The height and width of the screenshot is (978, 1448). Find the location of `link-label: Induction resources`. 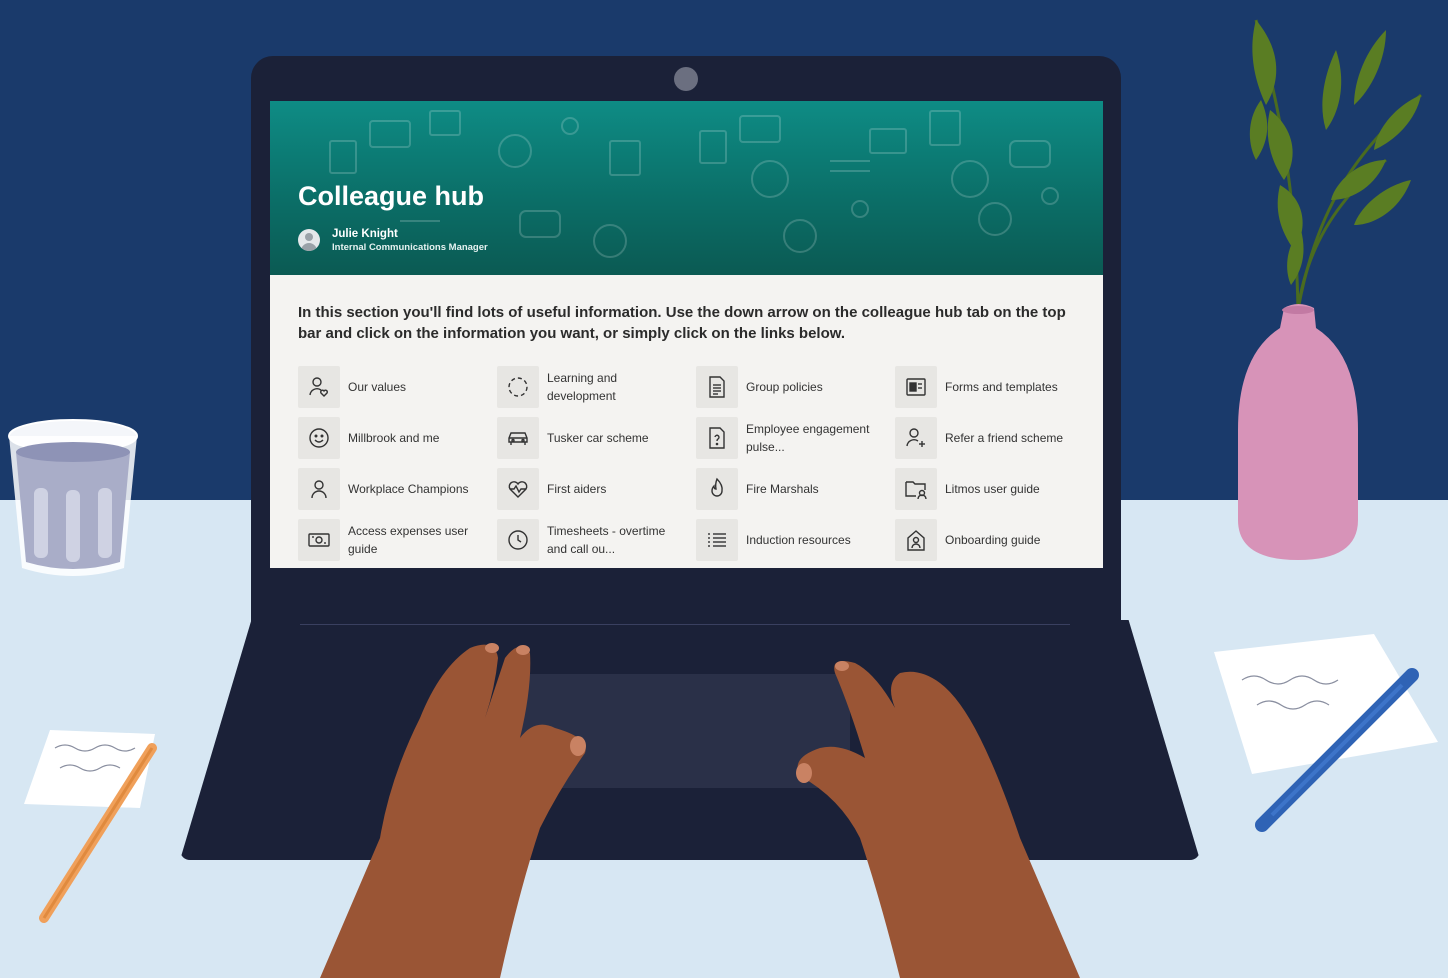

link-label: Induction resources is located at coordinates (798, 540).